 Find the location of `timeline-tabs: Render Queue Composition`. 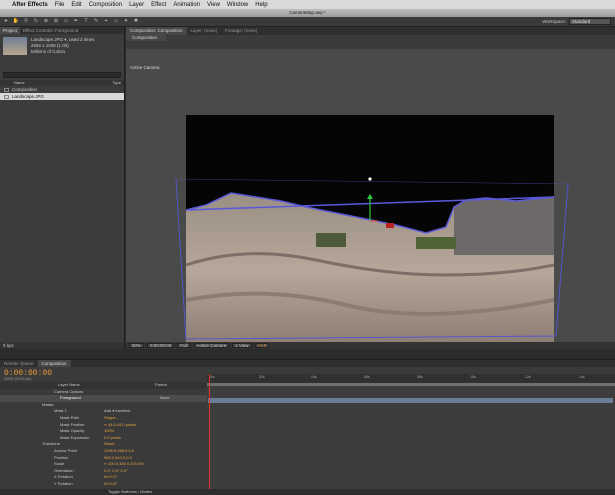

timeline-tabs: Render Queue Composition is located at coordinates (307, 363).